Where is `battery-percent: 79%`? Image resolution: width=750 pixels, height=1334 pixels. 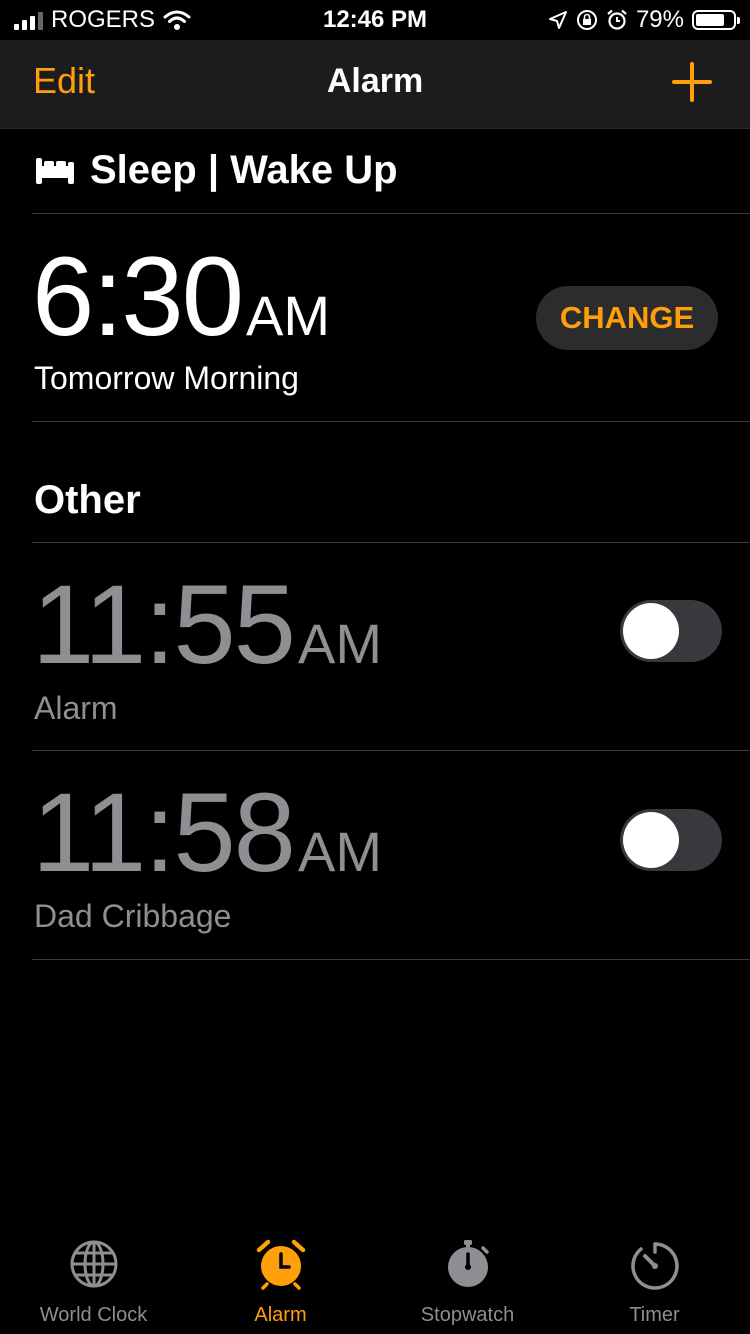 battery-percent: 79% is located at coordinates (659, 19).